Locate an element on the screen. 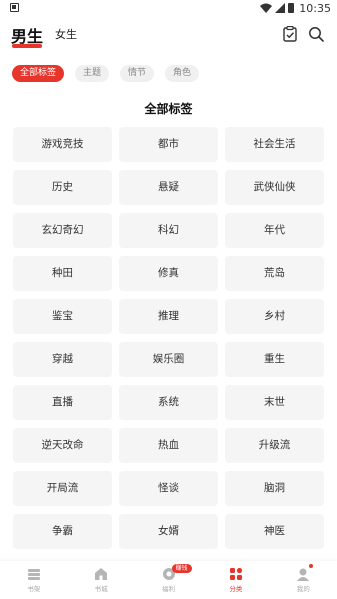 This screenshot has height=599, width=337. tag-item: 末世 is located at coordinates (274, 402).